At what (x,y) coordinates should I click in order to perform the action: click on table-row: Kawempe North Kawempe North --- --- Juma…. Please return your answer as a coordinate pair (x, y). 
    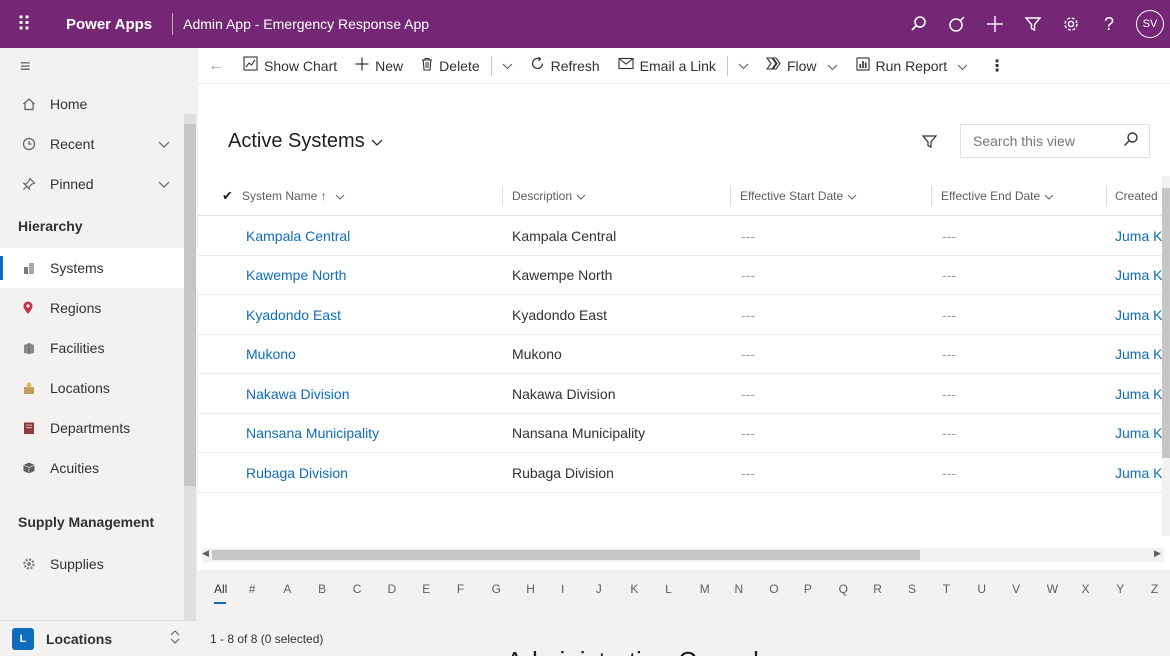
    Looking at the image, I should click on (681, 275).